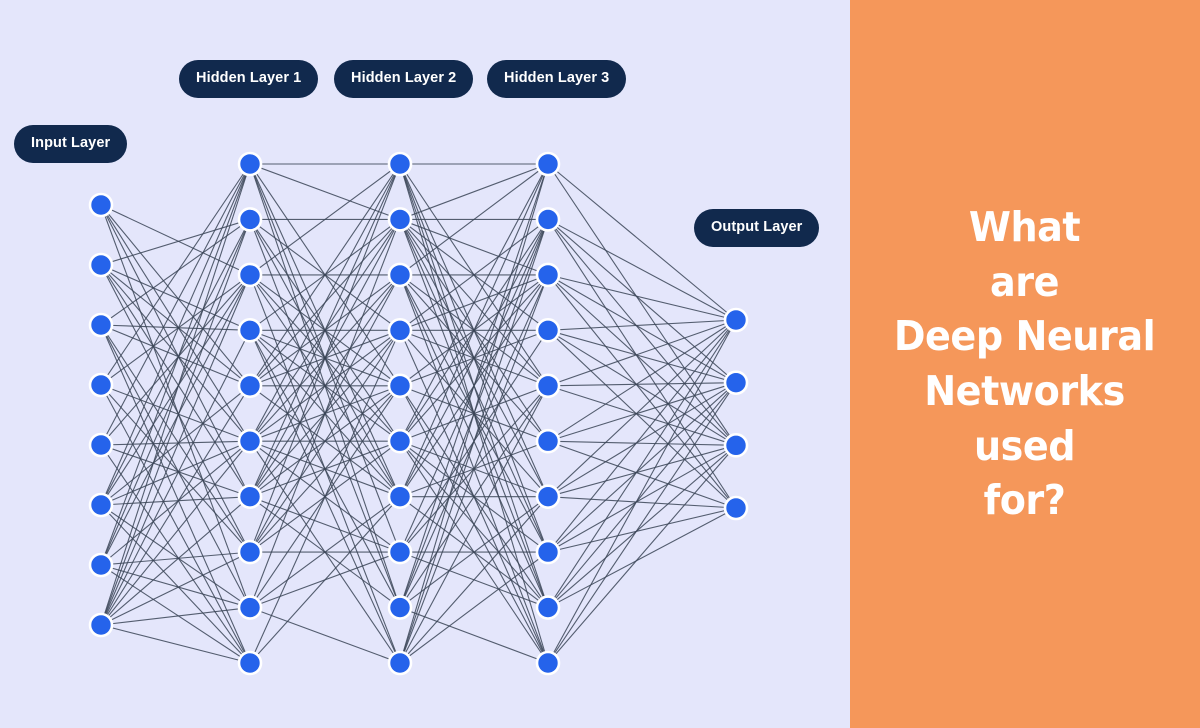 This screenshot has height=728, width=1200. What do you see at coordinates (1025, 227) in the screenshot?
I see `question-line-1: What` at bounding box center [1025, 227].